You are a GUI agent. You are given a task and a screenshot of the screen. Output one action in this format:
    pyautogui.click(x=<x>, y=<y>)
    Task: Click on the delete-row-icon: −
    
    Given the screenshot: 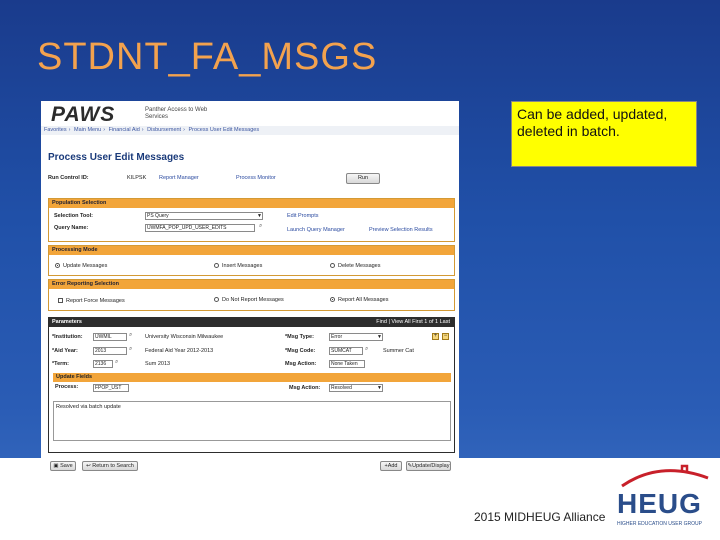 What is the action you would take?
    pyautogui.click(x=445, y=336)
    